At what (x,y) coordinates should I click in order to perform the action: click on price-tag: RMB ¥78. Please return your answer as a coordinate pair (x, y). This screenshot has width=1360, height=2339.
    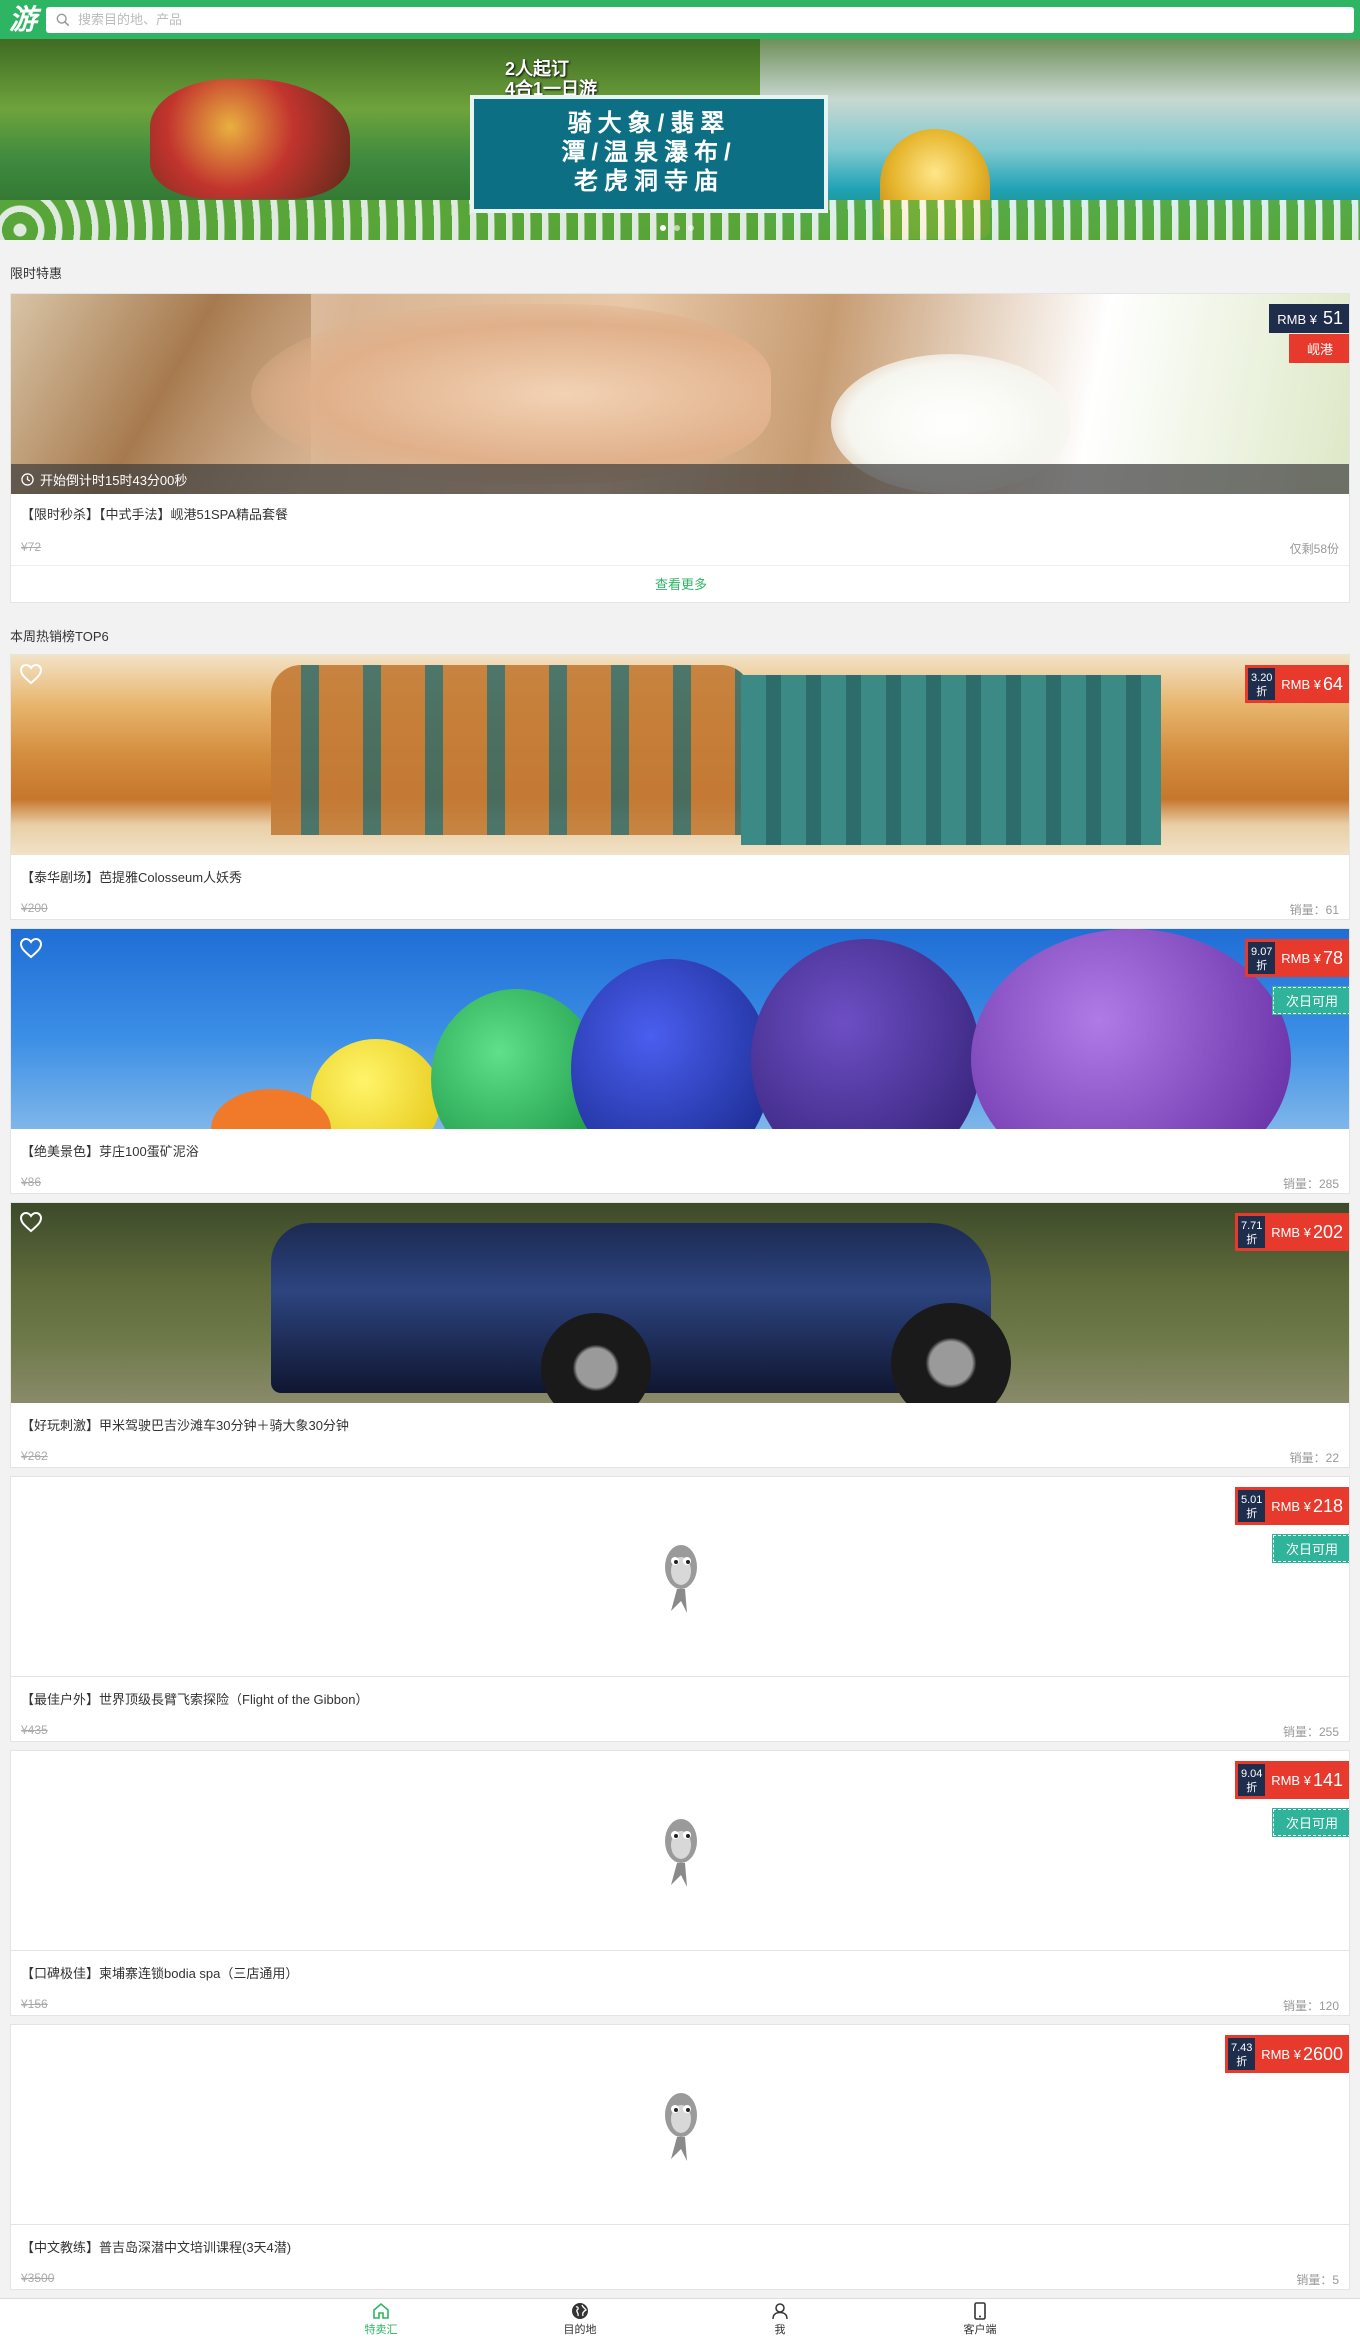
    Looking at the image, I should click on (1312, 958).